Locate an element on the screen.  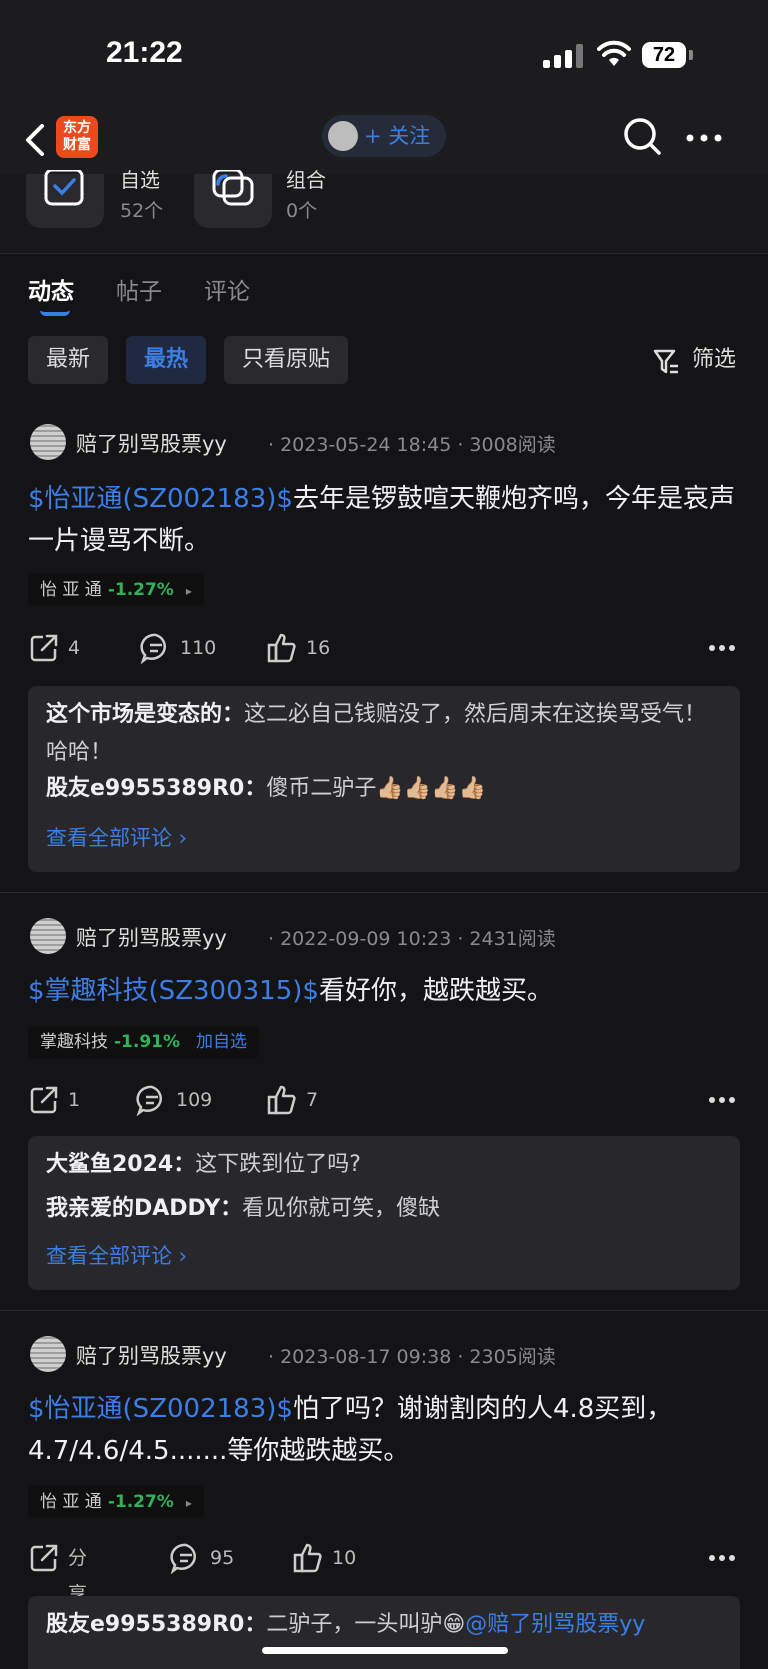
comment-count: 95 is located at coordinates (222, 1558).